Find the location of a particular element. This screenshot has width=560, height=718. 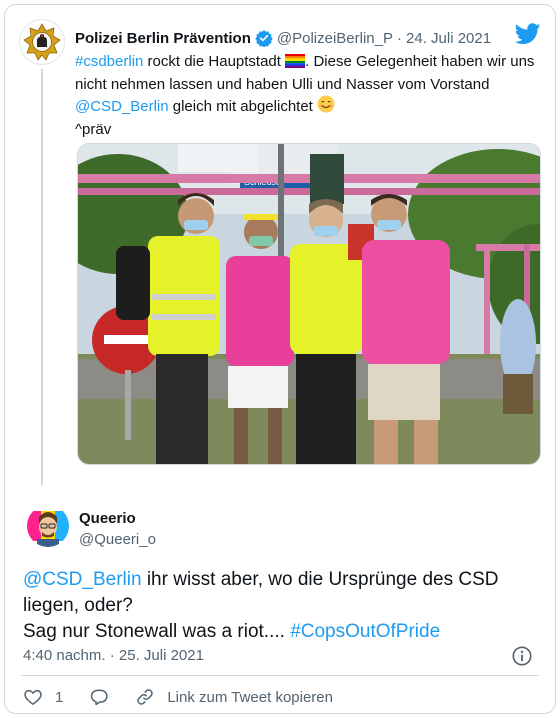

quoted-tweet-date: 24. Juli 2021 is located at coordinates (448, 38).